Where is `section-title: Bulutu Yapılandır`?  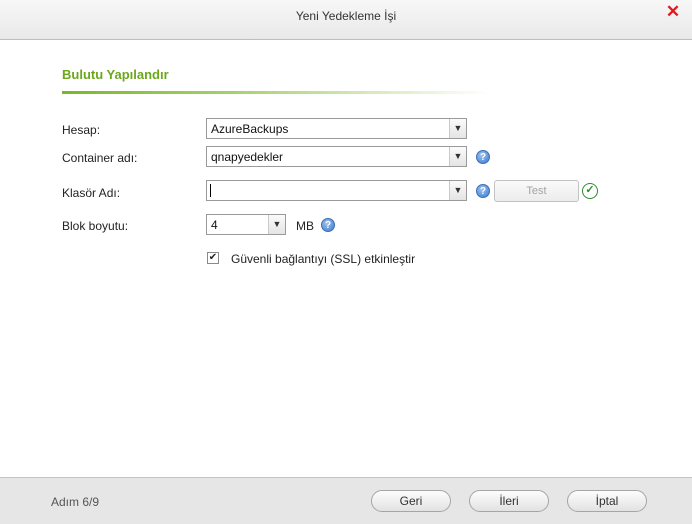 section-title: Bulutu Yapılandır is located at coordinates (115, 74).